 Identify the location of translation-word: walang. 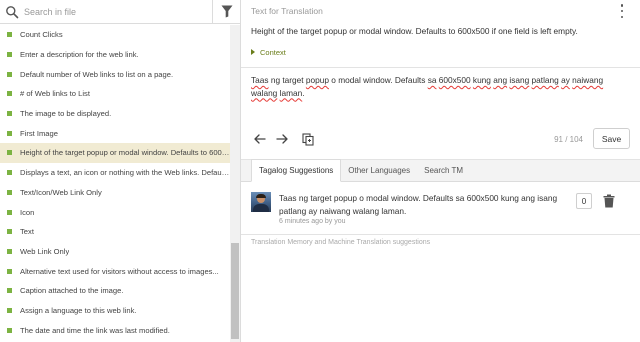
(264, 92).